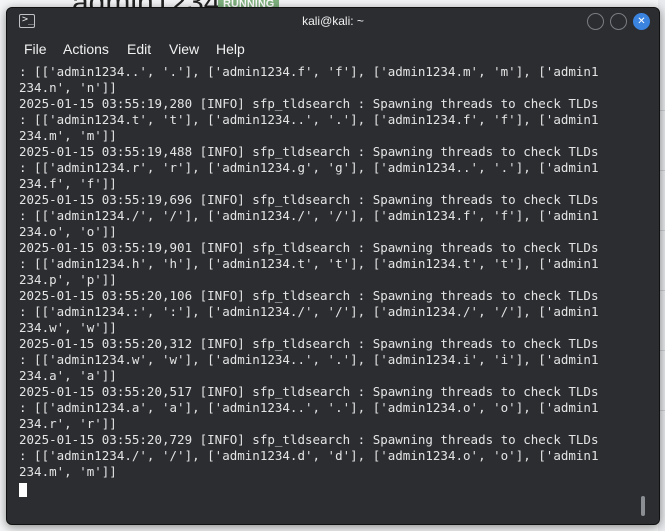  Describe the element at coordinates (35, 49) in the screenshot. I see `menu-file: File` at that location.